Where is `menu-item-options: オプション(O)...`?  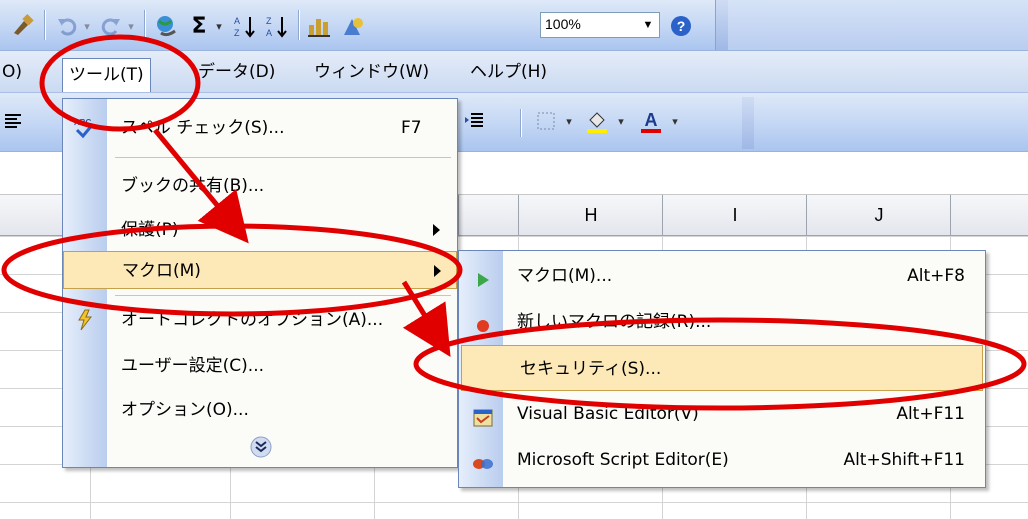 menu-item-options: オプション(O)... is located at coordinates (260, 410).